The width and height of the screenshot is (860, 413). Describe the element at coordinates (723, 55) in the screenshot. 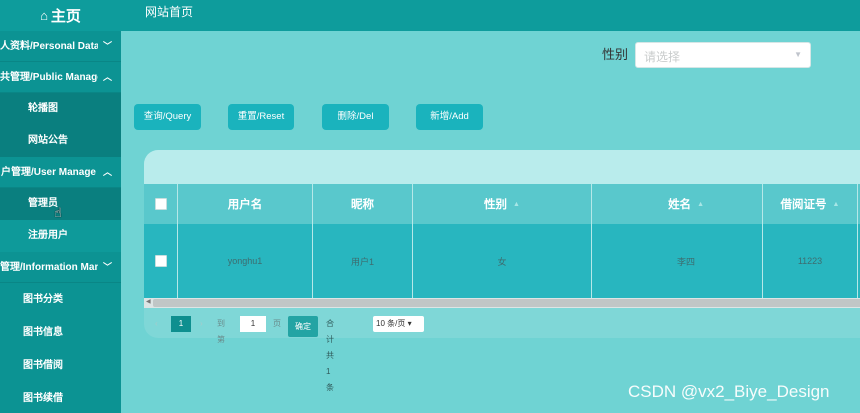

I see `gender-select: 请选择 ▼` at that location.